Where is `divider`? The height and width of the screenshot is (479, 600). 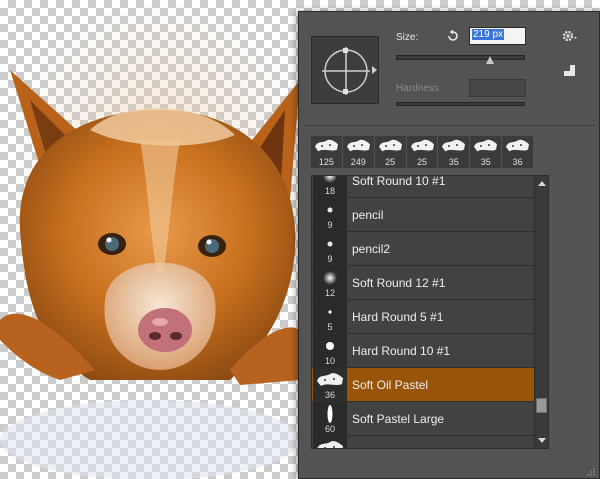
divider is located at coordinates (450, 125).